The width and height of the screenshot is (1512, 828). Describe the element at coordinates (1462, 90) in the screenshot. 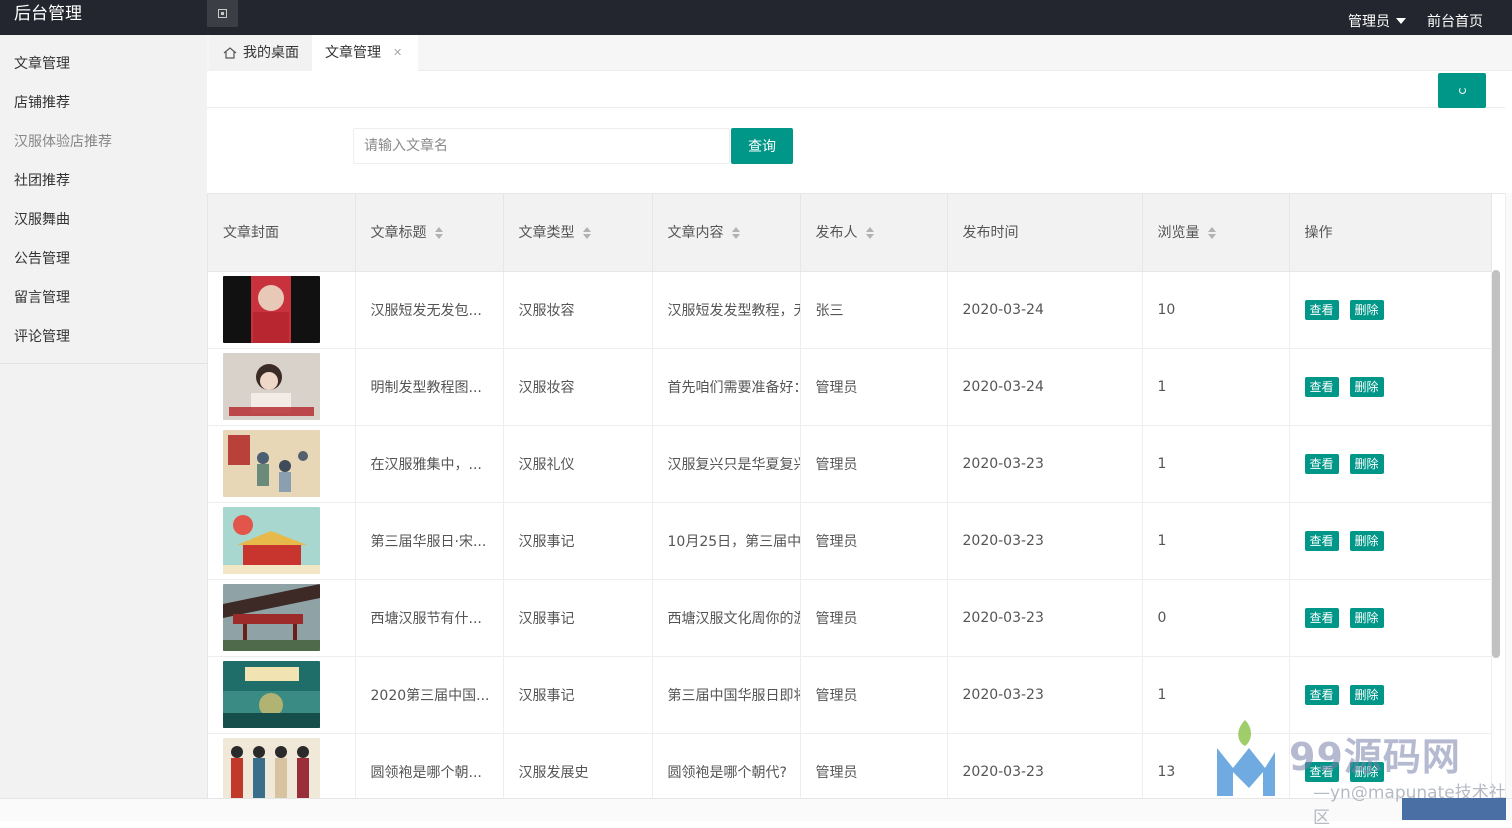

I see `refresh-button` at that location.